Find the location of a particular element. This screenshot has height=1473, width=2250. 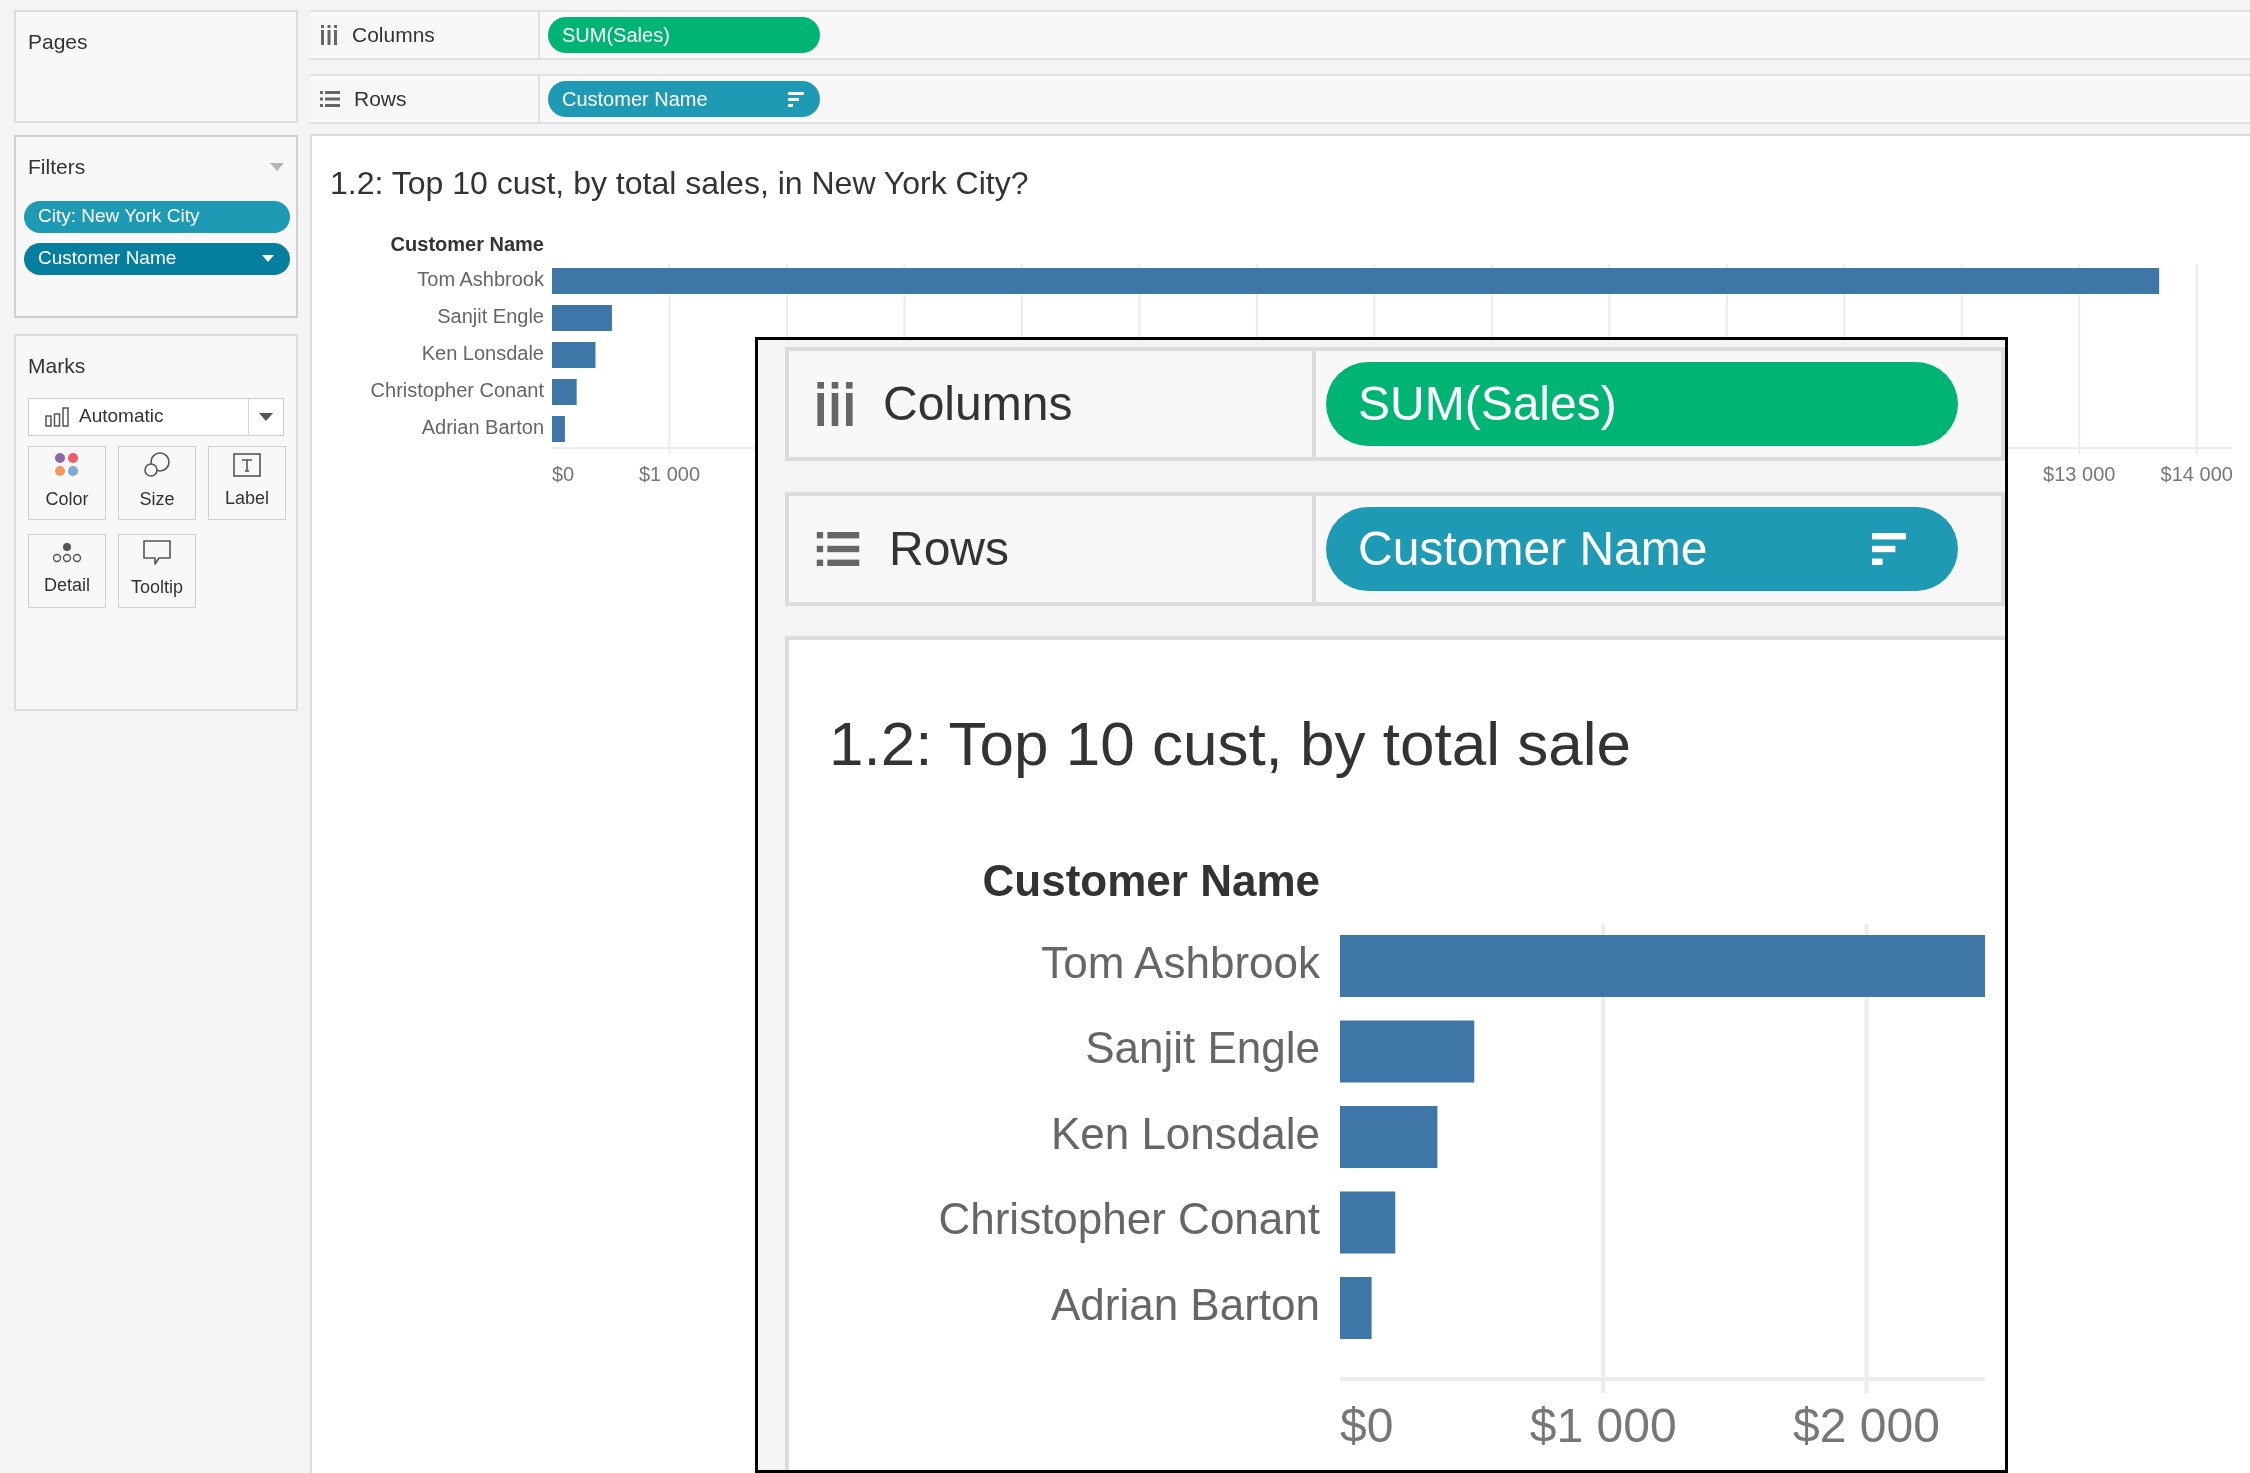

marks-card-button: Size is located at coordinates (157, 482).